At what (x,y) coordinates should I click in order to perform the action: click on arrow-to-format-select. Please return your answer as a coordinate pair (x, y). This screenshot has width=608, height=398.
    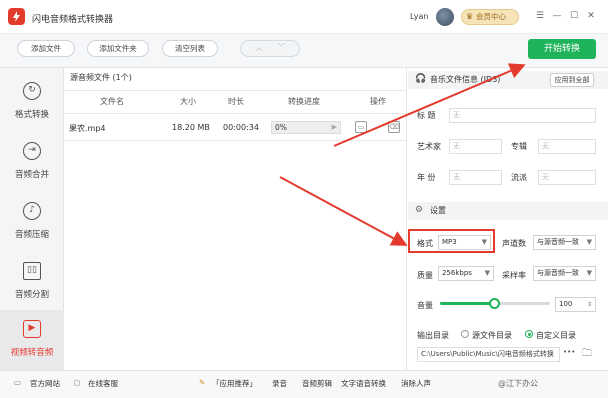
    Looking at the image, I should click on (343, 211).